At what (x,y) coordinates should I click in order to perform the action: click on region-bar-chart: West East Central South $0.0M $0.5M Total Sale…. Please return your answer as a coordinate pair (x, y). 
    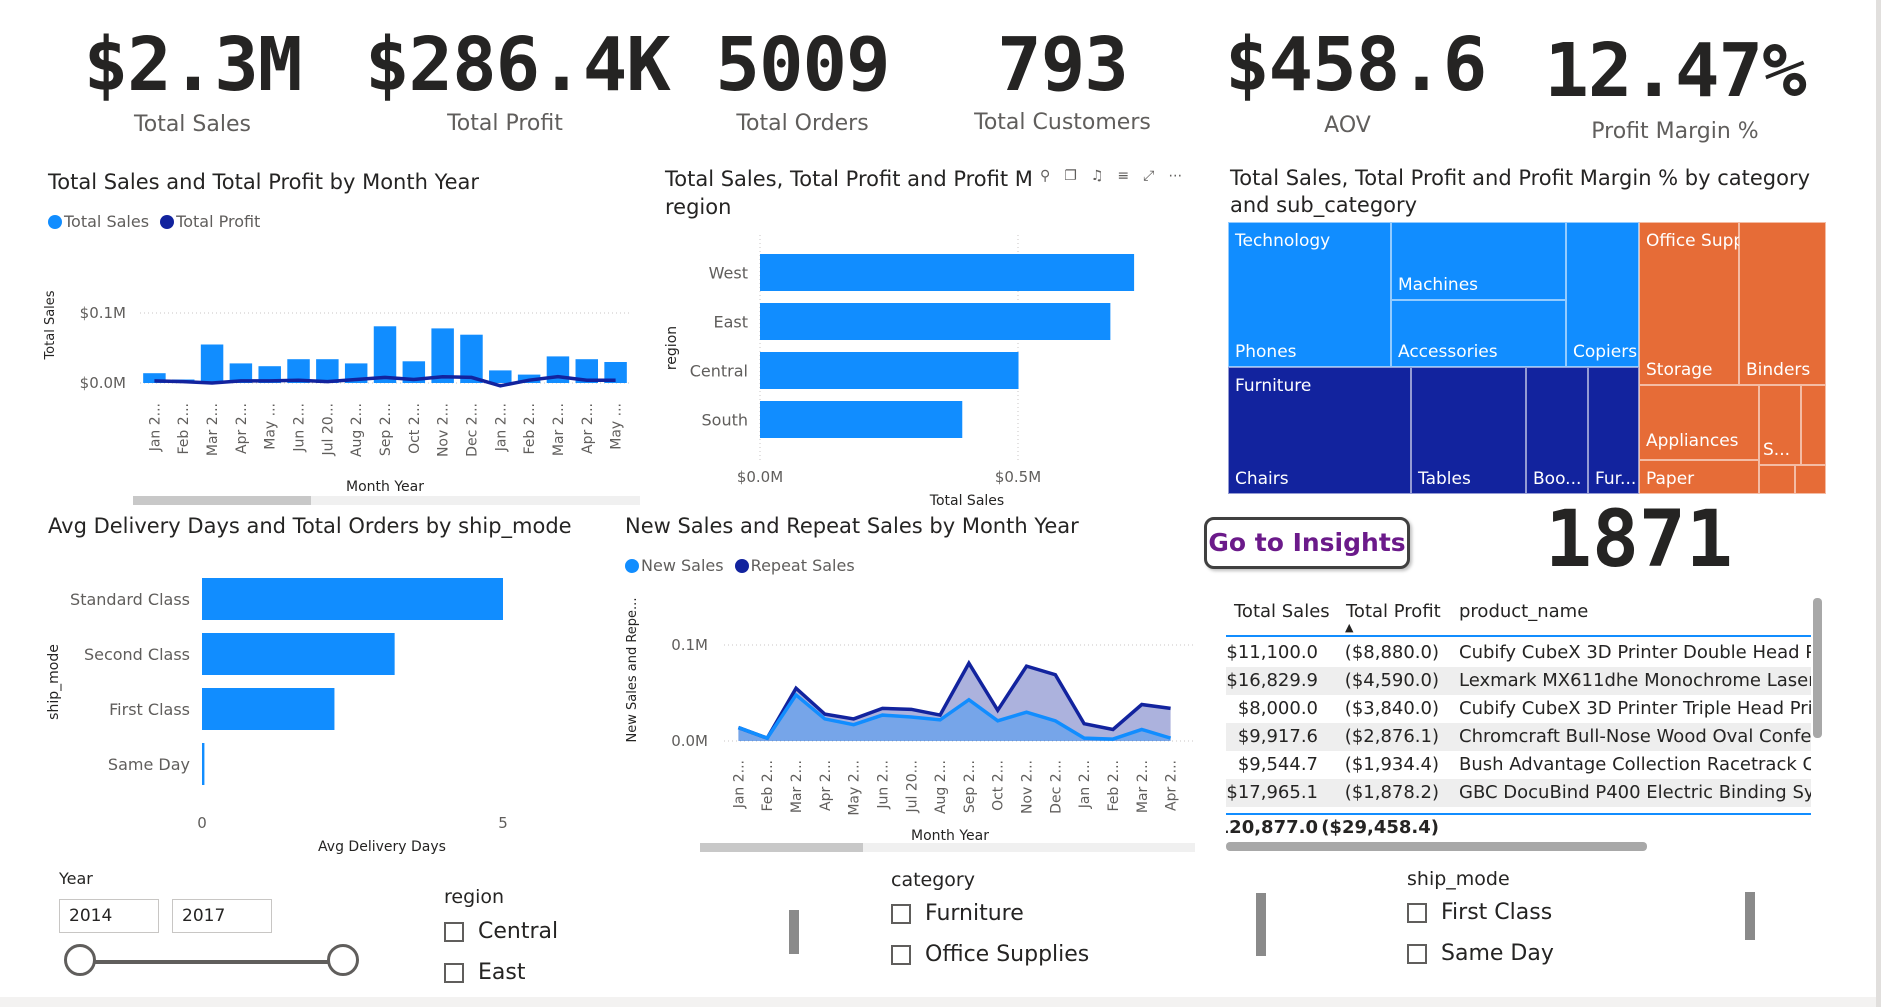
    Looking at the image, I should click on (940, 365).